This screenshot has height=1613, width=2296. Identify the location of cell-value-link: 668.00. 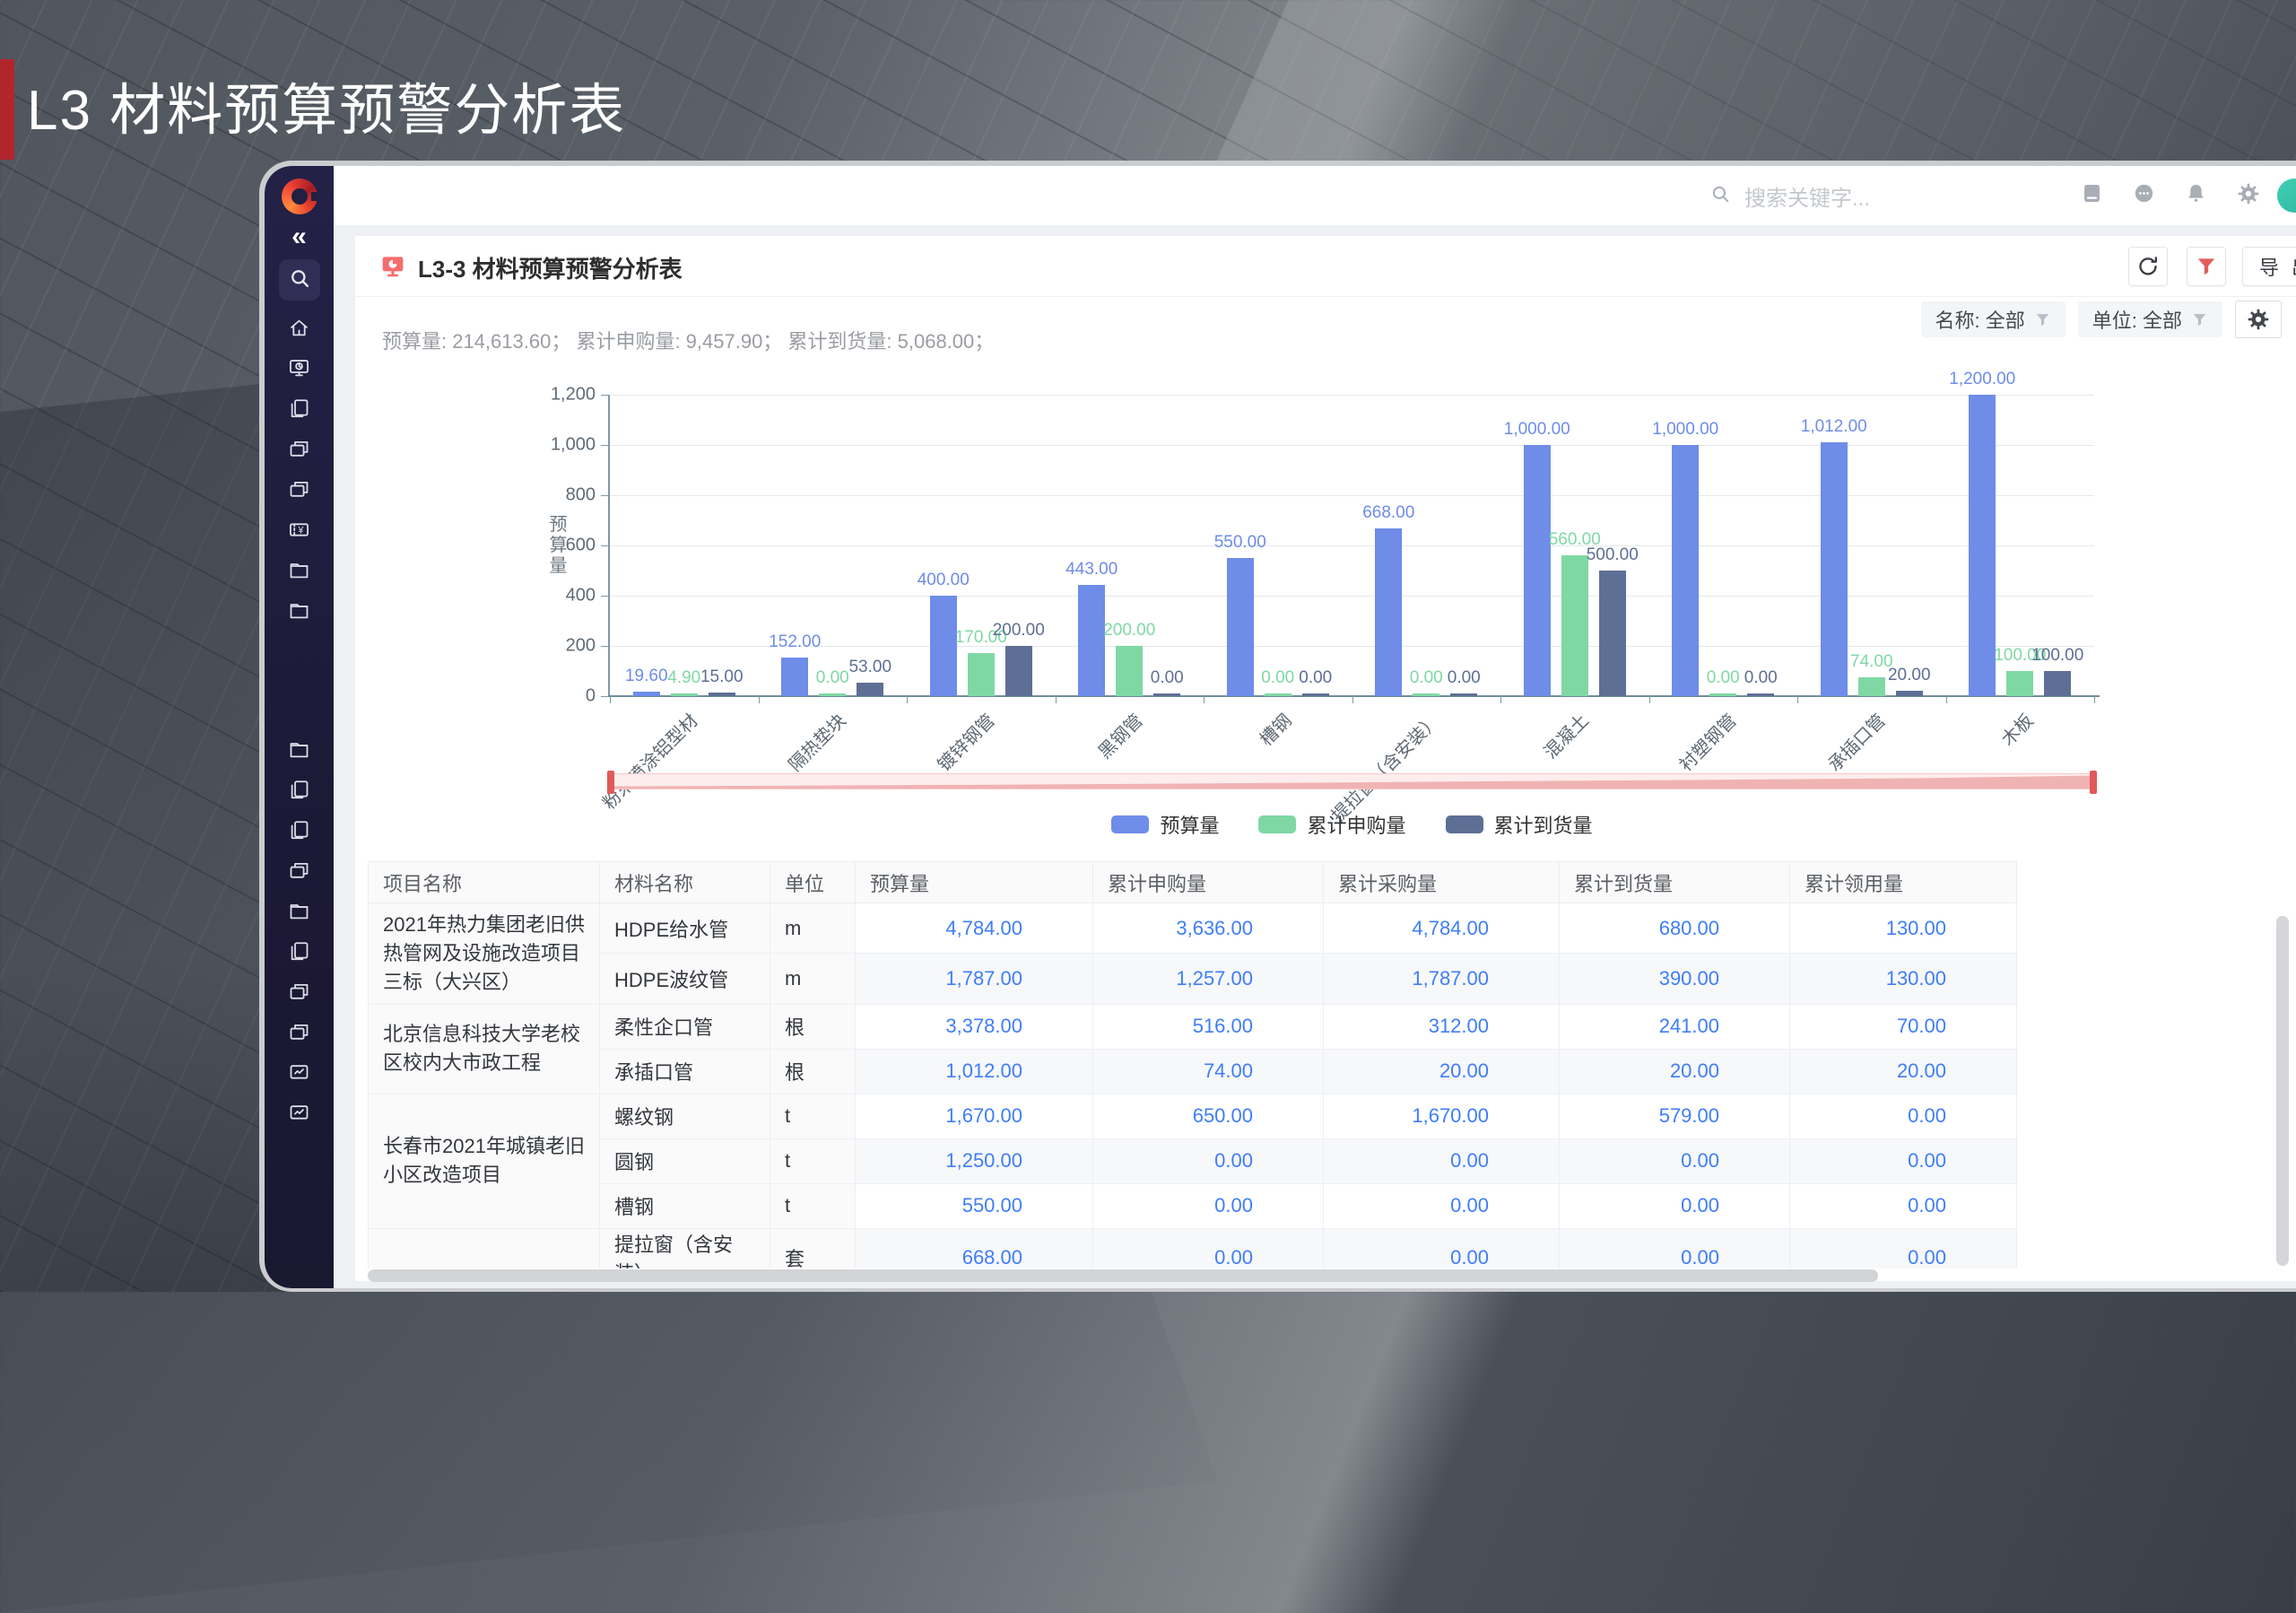
(974, 1248).